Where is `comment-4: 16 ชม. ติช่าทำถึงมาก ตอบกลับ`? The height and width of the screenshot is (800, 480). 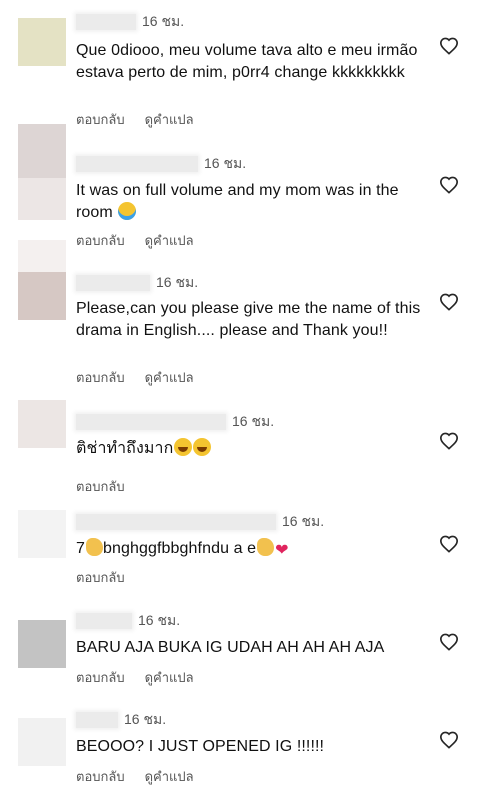 comment-4: 16 ชม. ติช่าทำถึงมาก ตอบกลับ is located at coordinates (240, 447).